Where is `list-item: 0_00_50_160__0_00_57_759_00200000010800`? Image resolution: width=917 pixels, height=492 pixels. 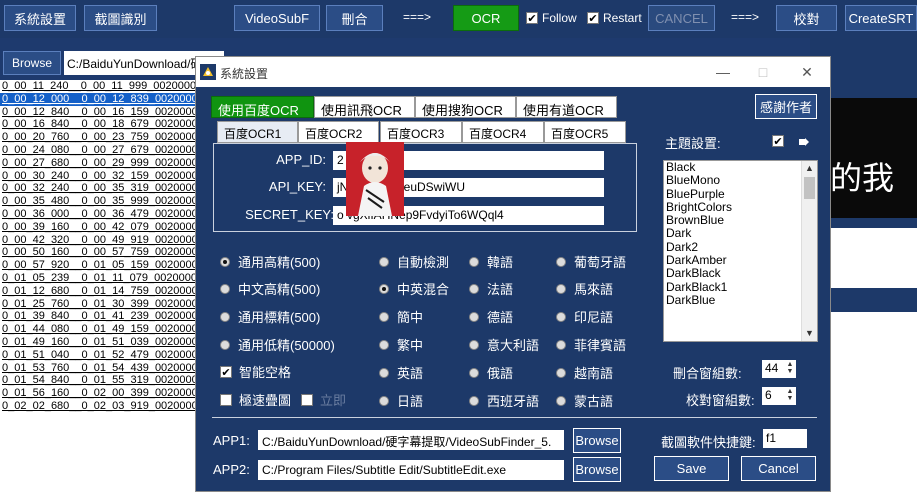 list-item: 0_00_50_160__0_00_57_759_00200000010800 is located at coordinates (102, 252).